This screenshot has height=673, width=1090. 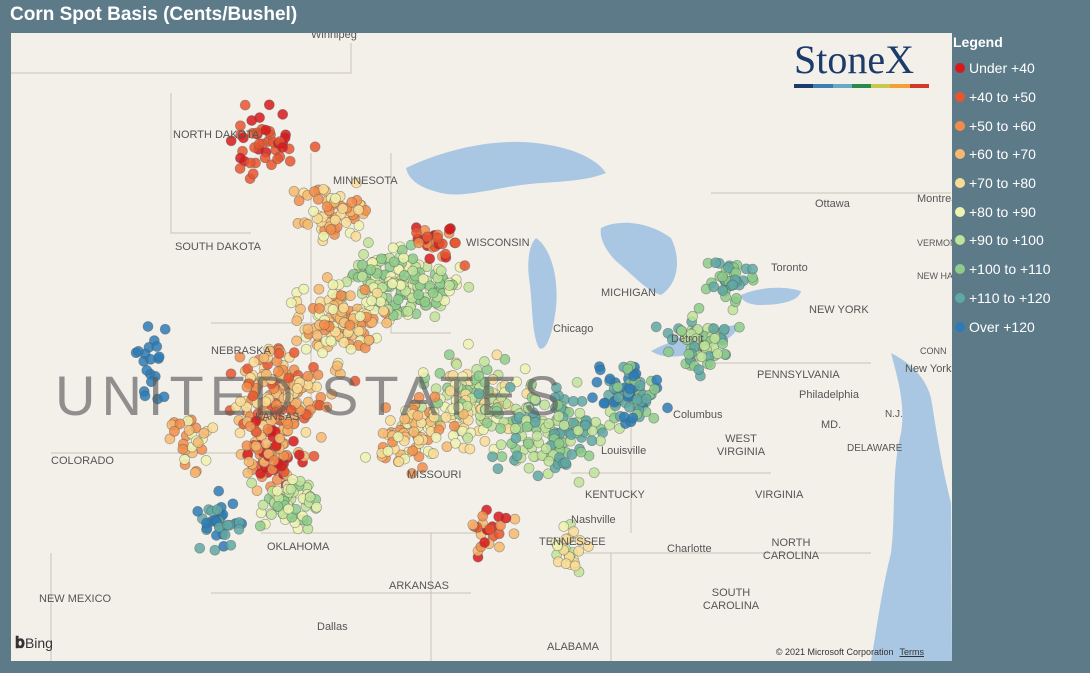 I want to click on legend-item: +80 to +90, so click(x=1018, y=211).